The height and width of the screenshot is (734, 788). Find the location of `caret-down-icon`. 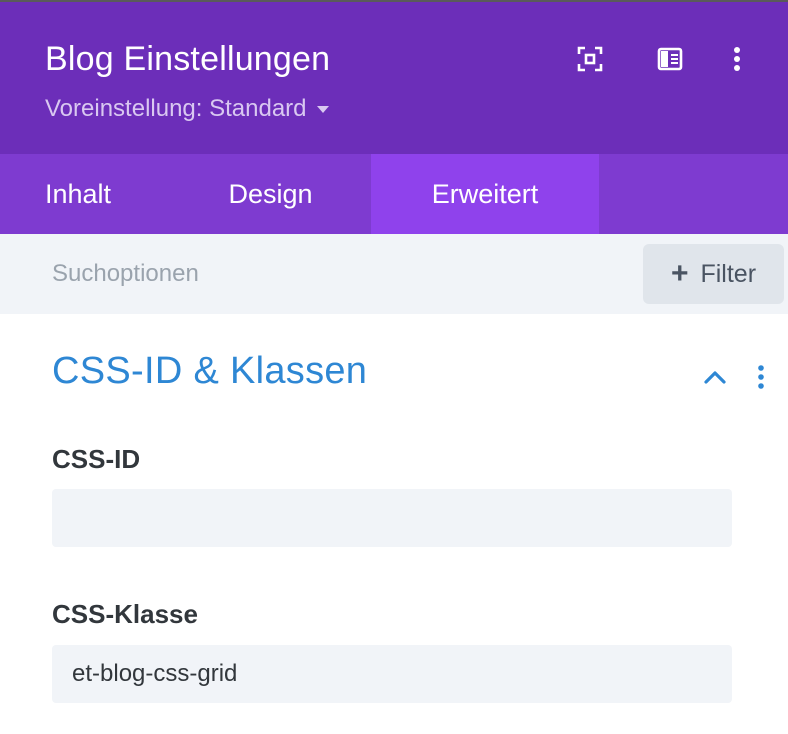

caret-down-icon is located at coordinates (322, 109).